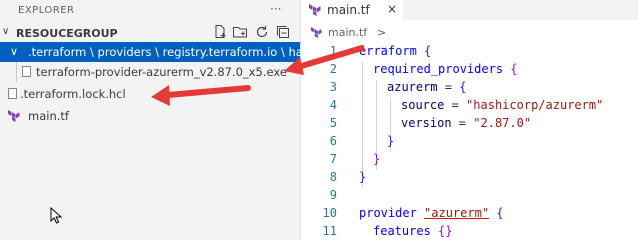 This screenshot has height=240, width=638. What do you see at coordinates (392, 9) in the screenshot?
I see `close-icon: ×` at bounding box center [392, 9].